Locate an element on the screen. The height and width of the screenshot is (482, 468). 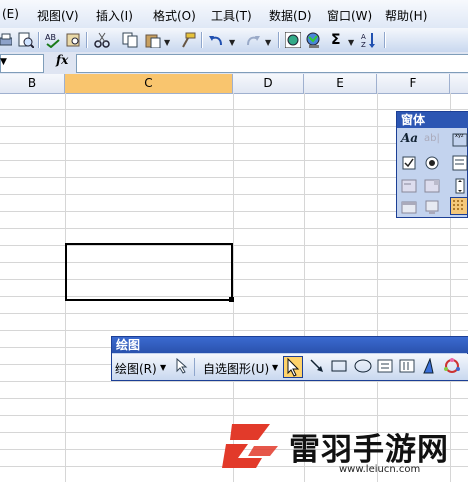
run-dialog-control-icon is located at coordinates (433, 208).